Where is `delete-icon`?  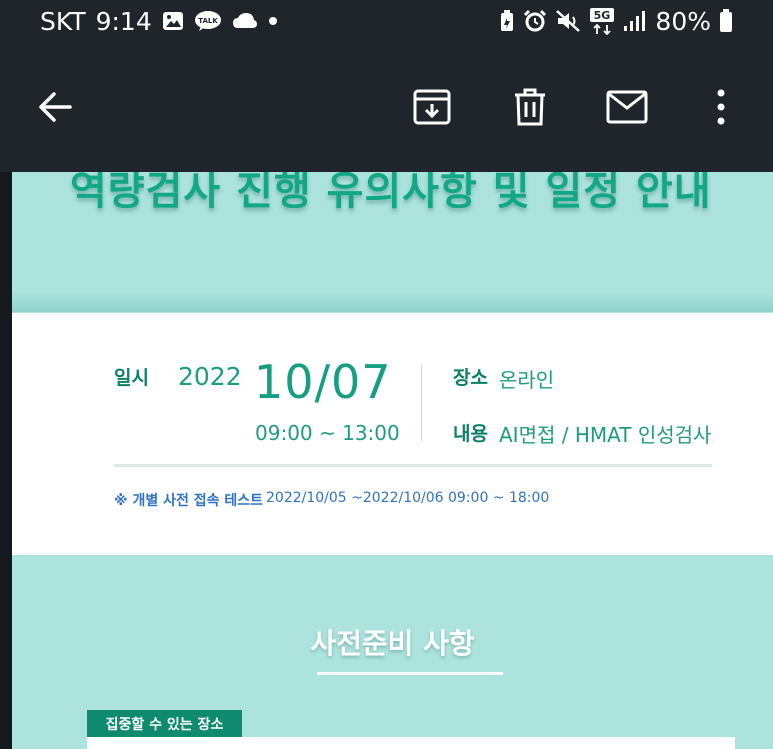
delete-icon is located at coordinates (530, 107).